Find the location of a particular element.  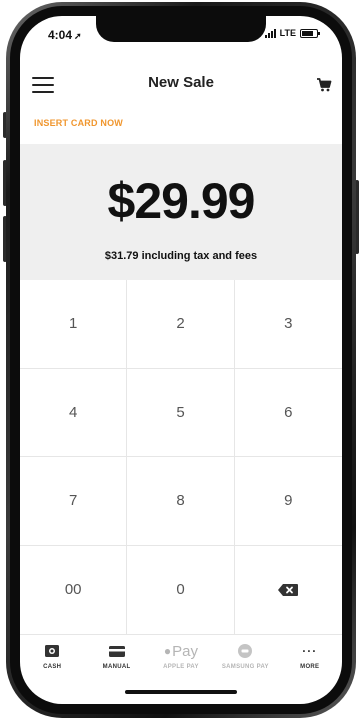

tab-cash-label: CASH is located at coordinates (52, 667).